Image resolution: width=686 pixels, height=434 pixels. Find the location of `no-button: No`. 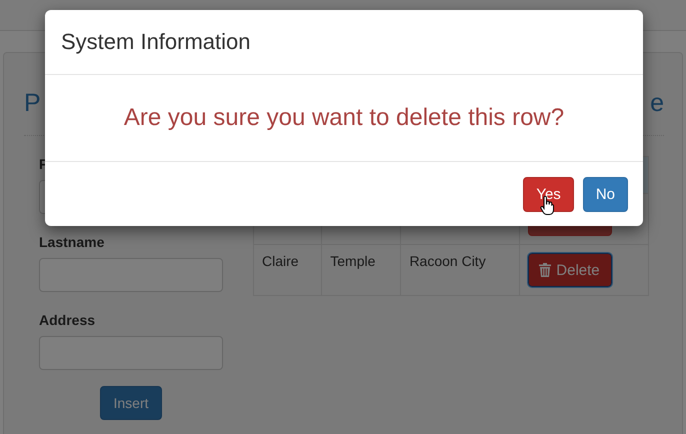

no-button: No is located at coordinates (605, 194).